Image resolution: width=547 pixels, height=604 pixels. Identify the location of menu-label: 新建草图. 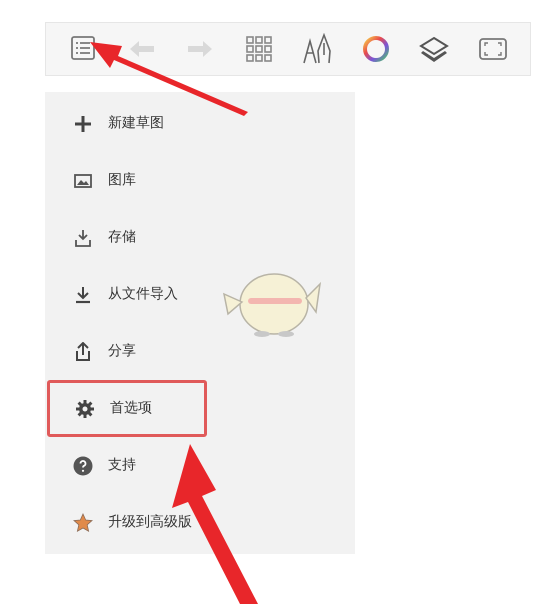
(136, 123).